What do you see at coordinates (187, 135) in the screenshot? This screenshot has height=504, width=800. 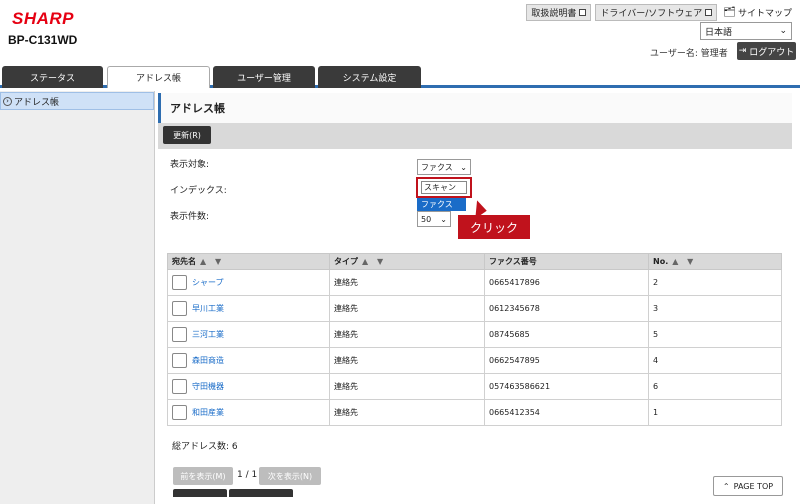 I see `refresh-button: 更新(R)` at bounding box center [187, 135].